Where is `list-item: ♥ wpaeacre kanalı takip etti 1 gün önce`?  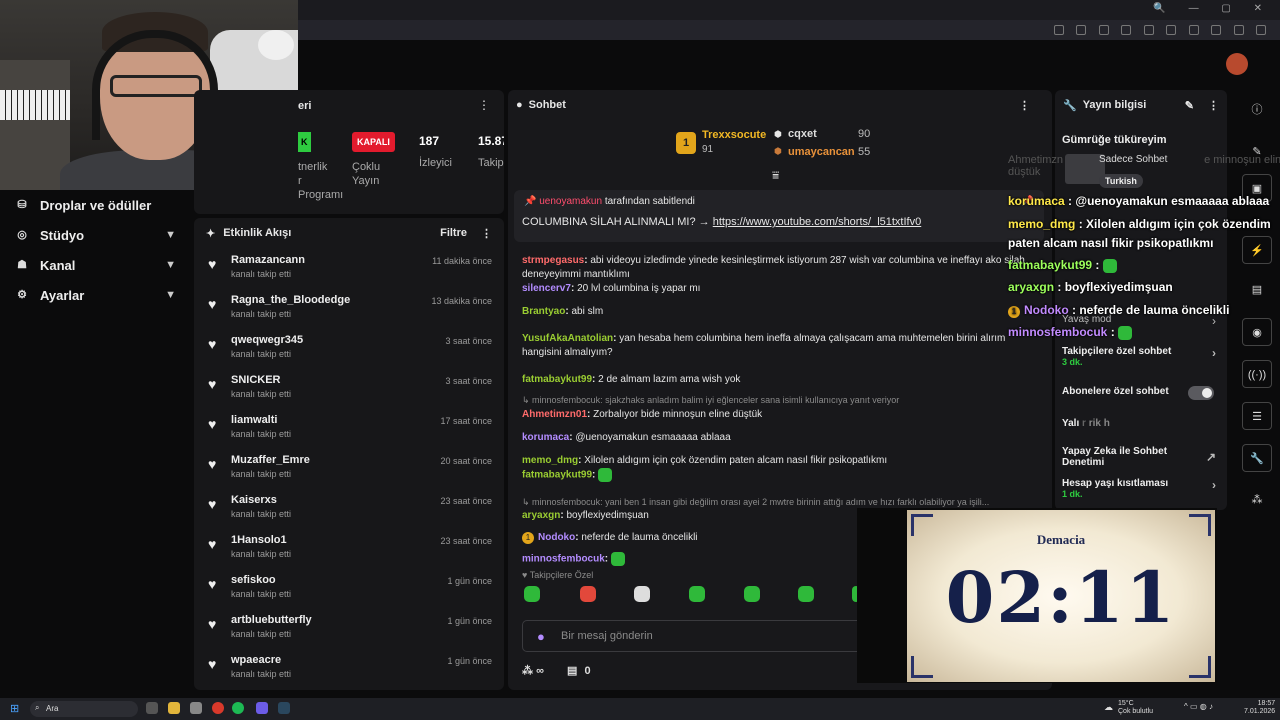
list-item: ♥ wpaeacre kanalı takip etti 1 gün önce is located at coordinates (349, 668).